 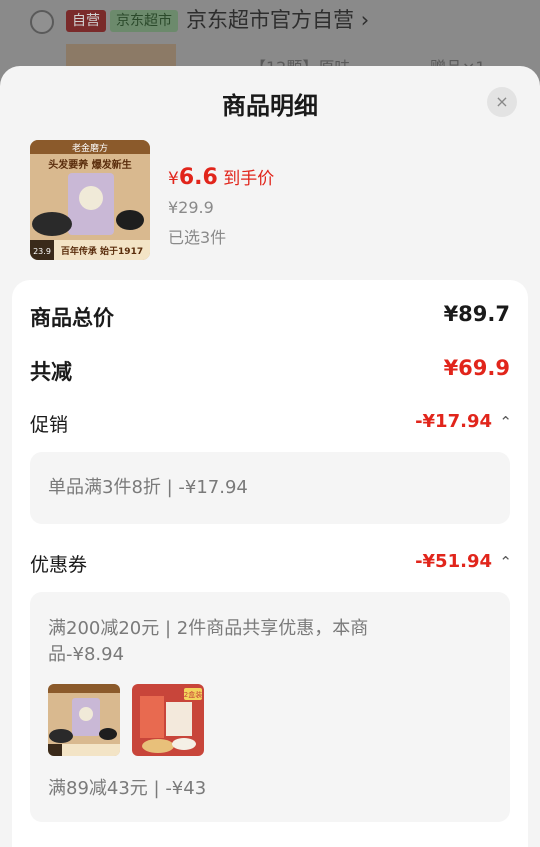 What do you see at coordinates (148, 487) in the screenshot?
I see `promotion-detail-text: 单品满3件8折 | -¥17.94` at bounding box center [148, 487].